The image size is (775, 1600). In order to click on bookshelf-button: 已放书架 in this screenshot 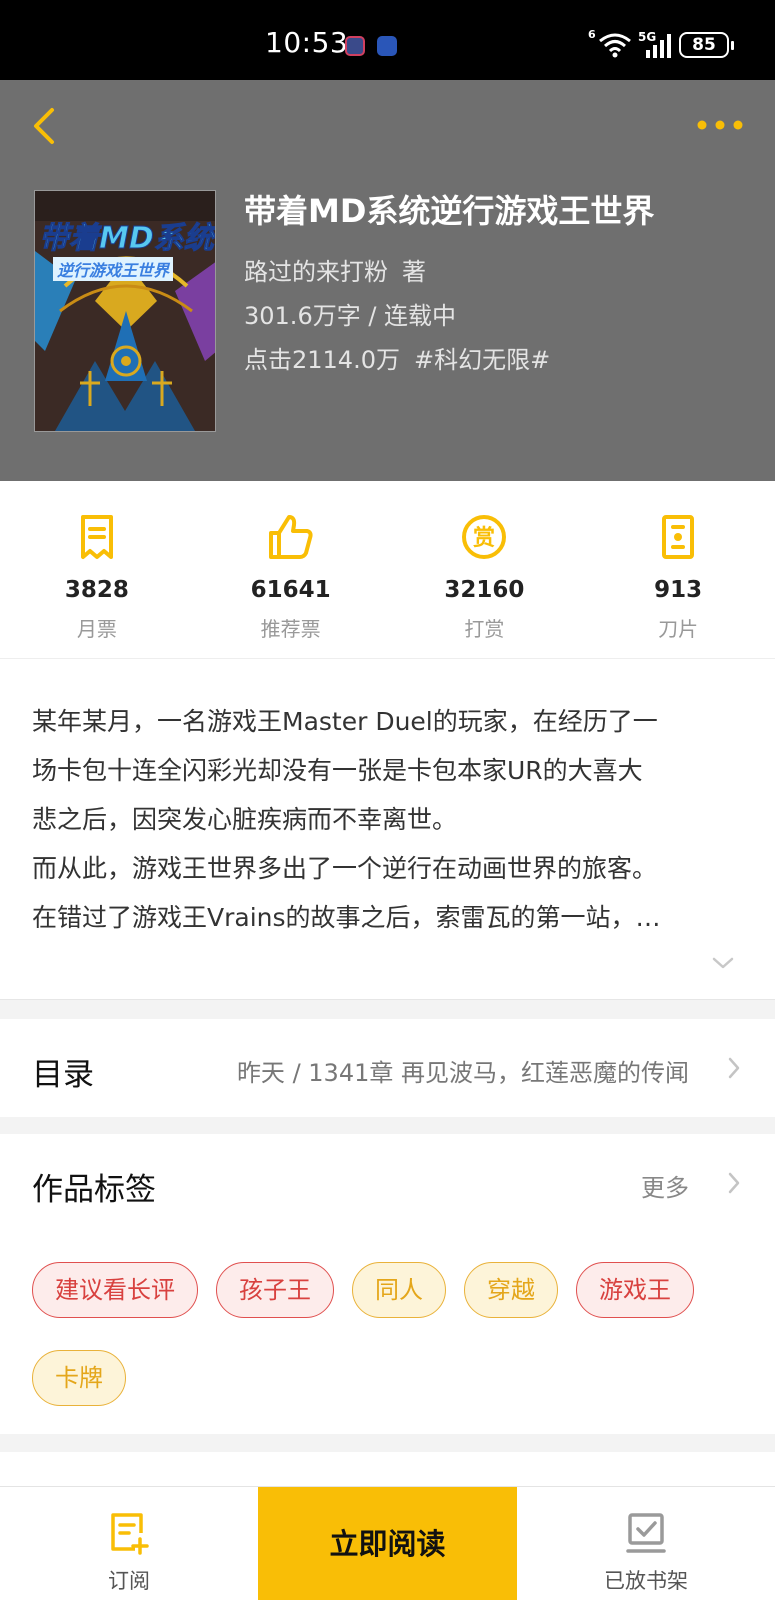, I will do `click(646, 1543)`.